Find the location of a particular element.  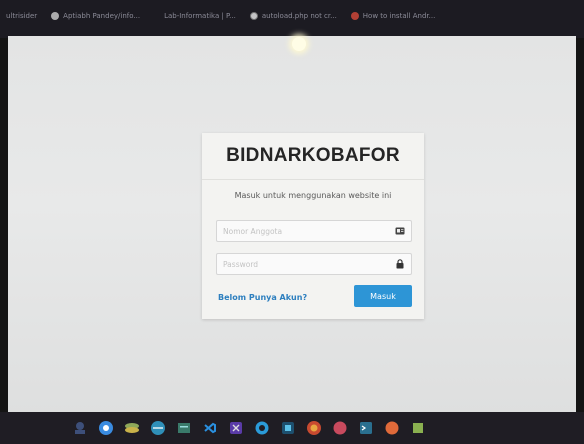

photoshop-icon is located at coordinates (288, 428).